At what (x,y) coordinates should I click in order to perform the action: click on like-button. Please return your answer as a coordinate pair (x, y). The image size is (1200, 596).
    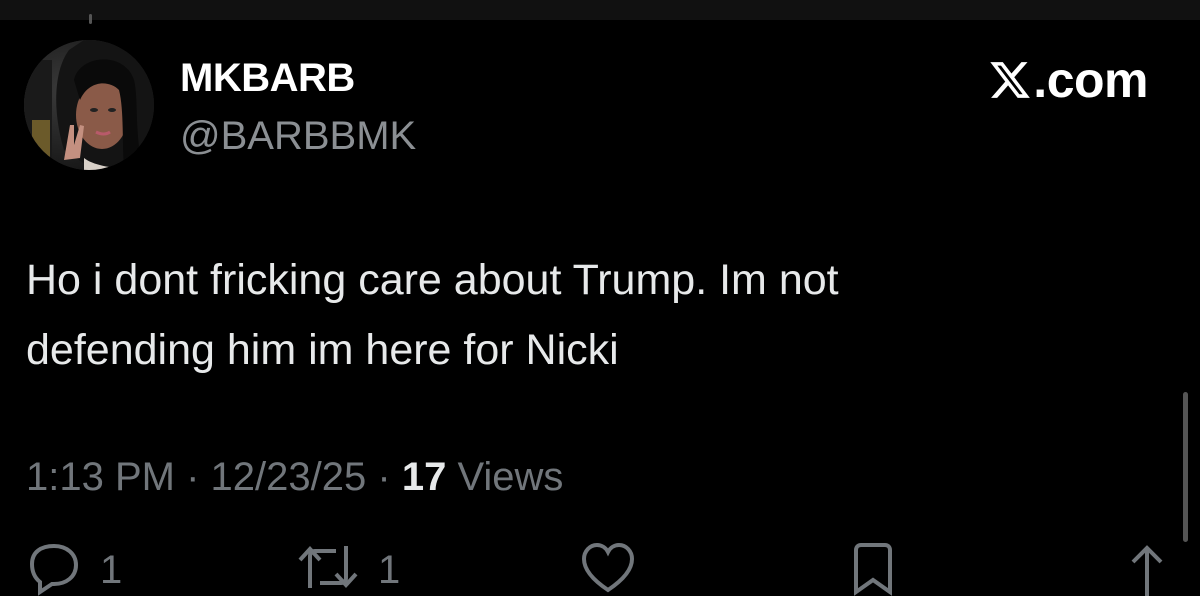
    Looking at the image, I should click on (608, 568).